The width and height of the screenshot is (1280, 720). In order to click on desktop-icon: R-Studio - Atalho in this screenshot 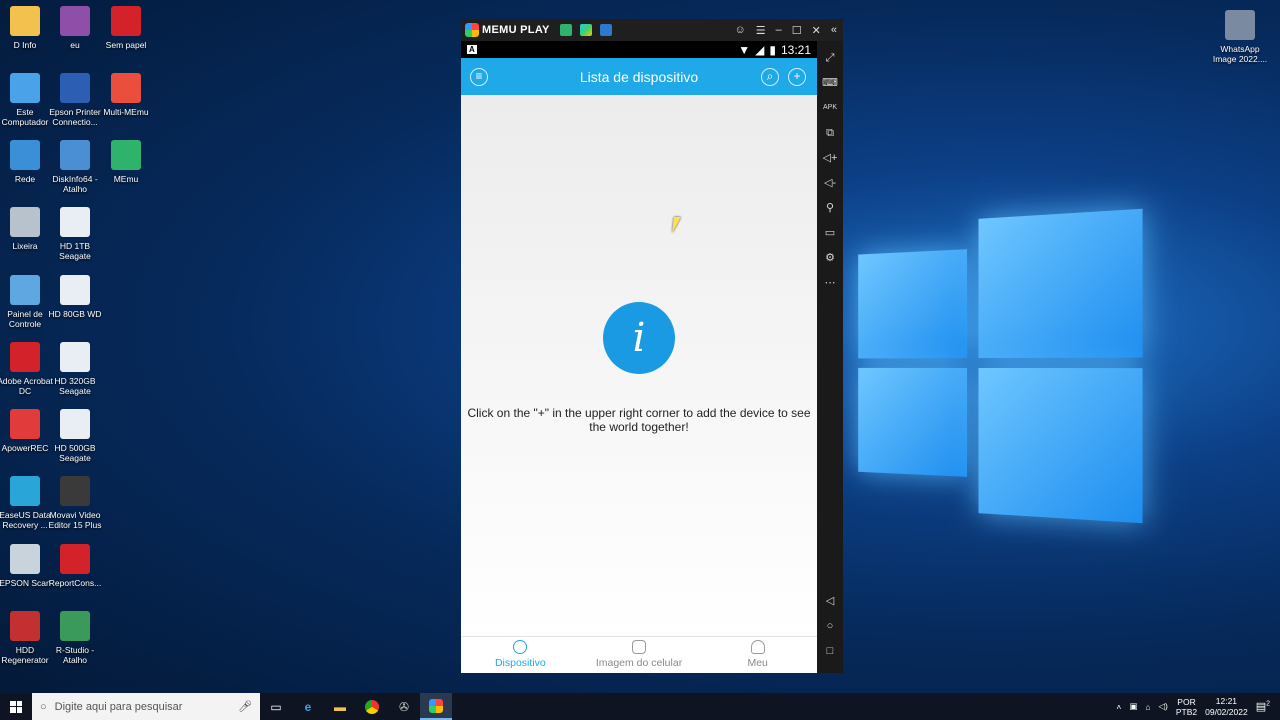, I will do `click(75, 638)`.